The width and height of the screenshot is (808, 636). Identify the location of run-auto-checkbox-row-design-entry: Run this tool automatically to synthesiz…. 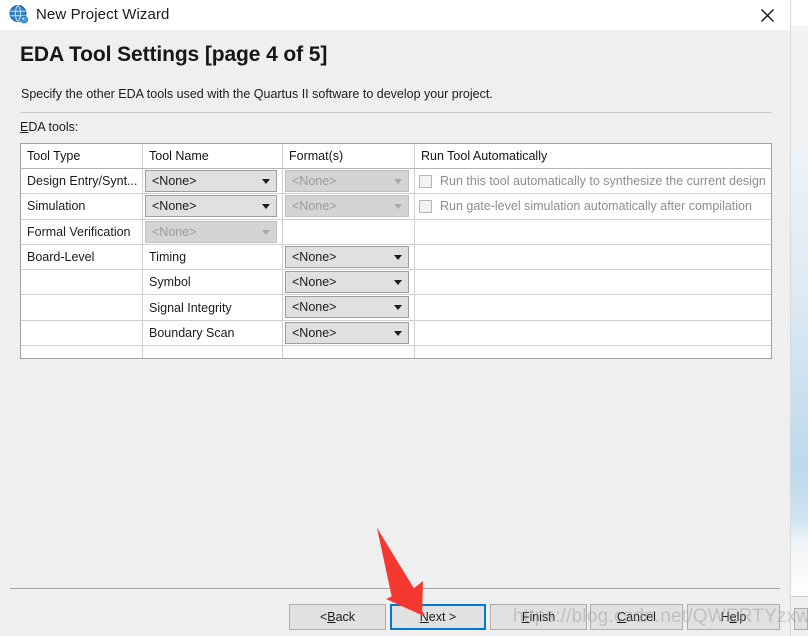
(592, 181).